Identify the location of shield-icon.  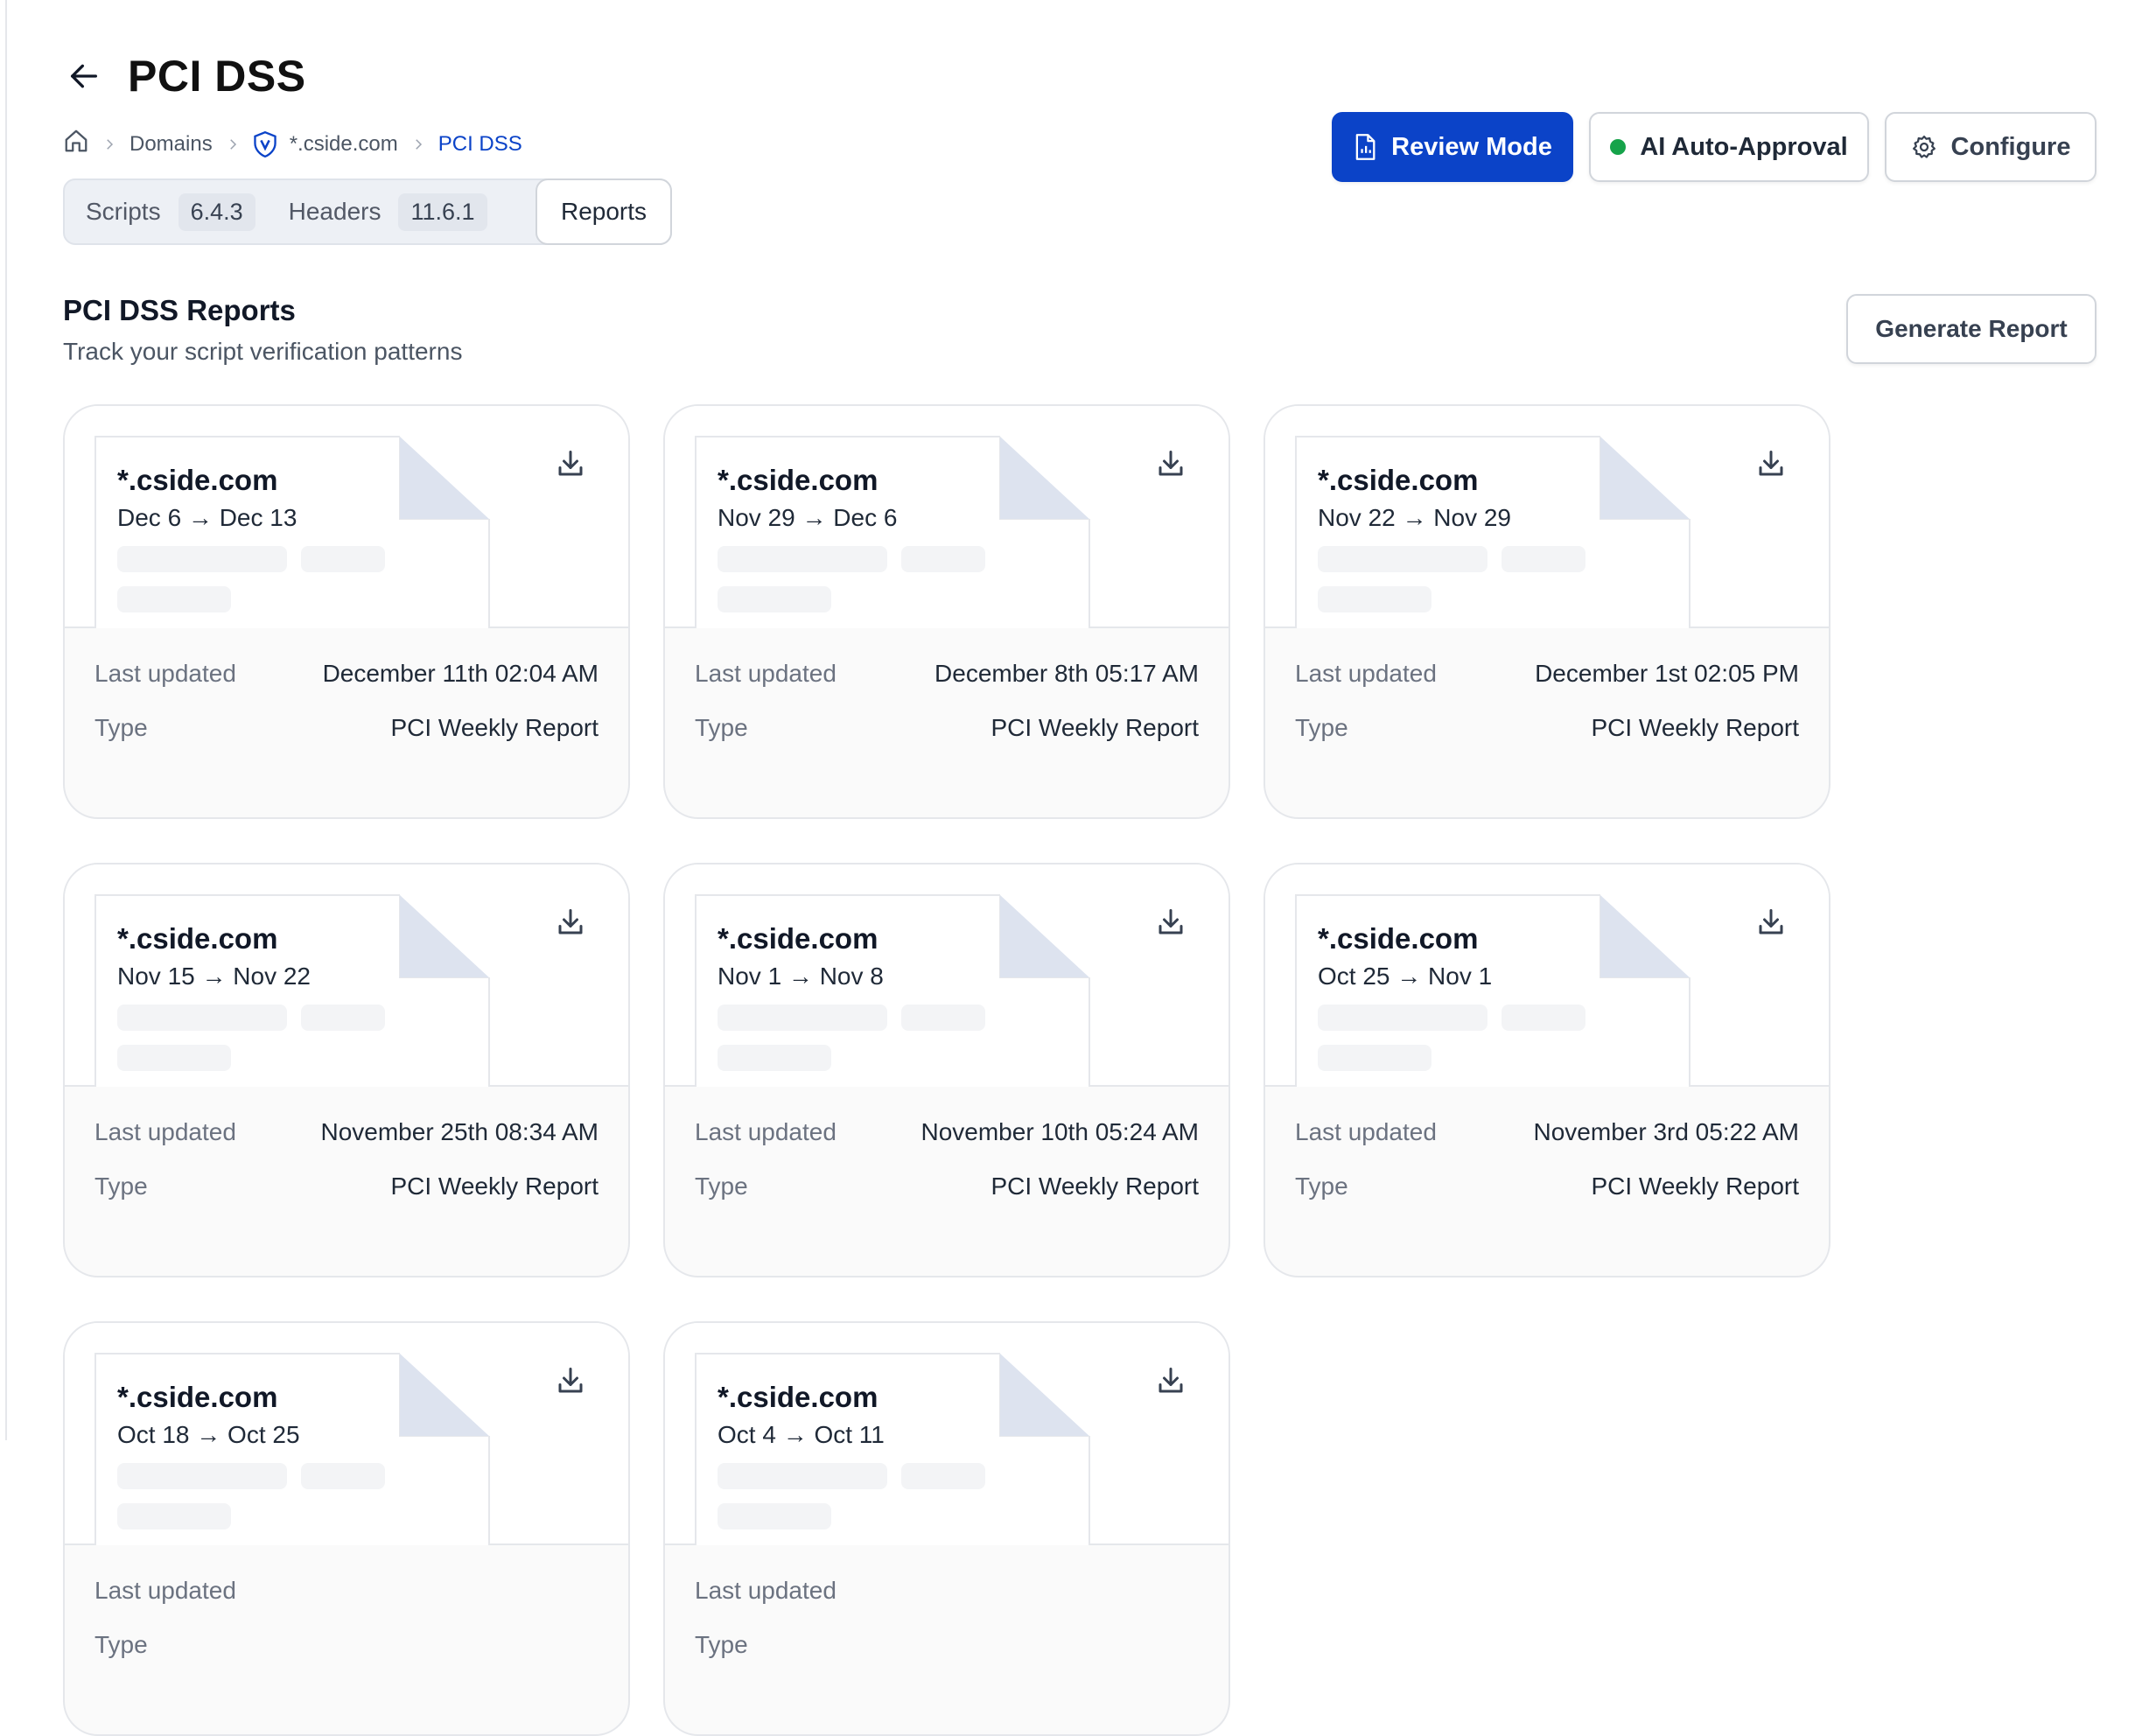
(265, 144).